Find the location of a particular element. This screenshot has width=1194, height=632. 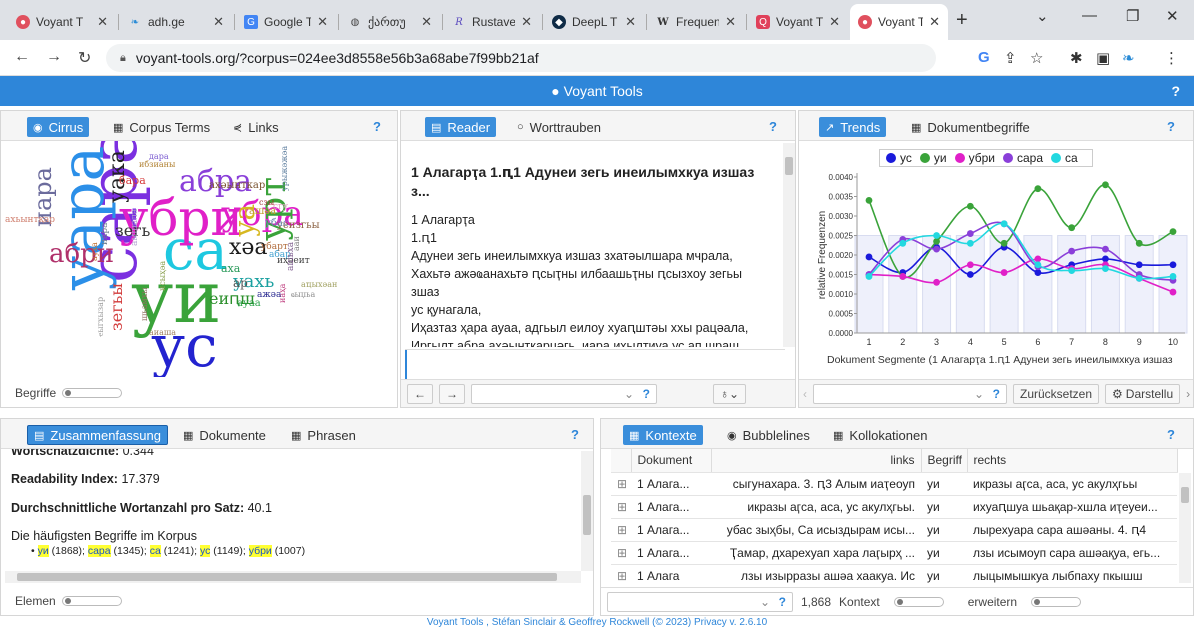

cloud-word: иара is located at coordinates (105, 234).